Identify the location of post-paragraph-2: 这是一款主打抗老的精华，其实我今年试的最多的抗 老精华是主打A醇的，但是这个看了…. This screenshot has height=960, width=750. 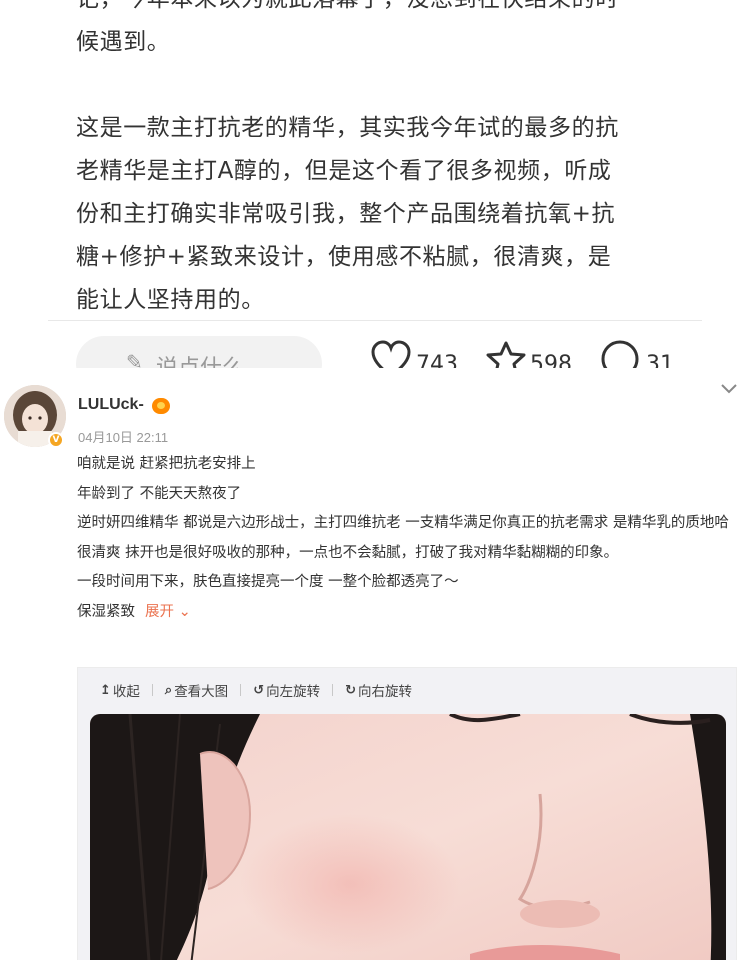
(347, 214).